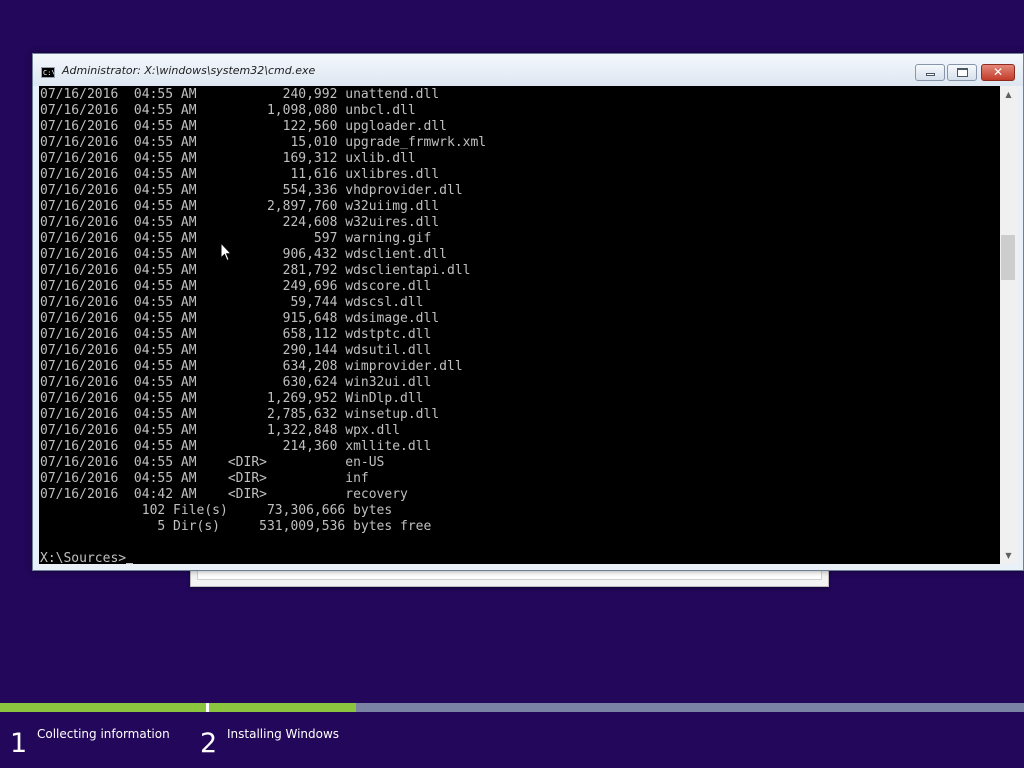 Image resolution: width=1024 pixels, height=768 pixels. I want to click on step-2-number: 2, so click(209, 743).